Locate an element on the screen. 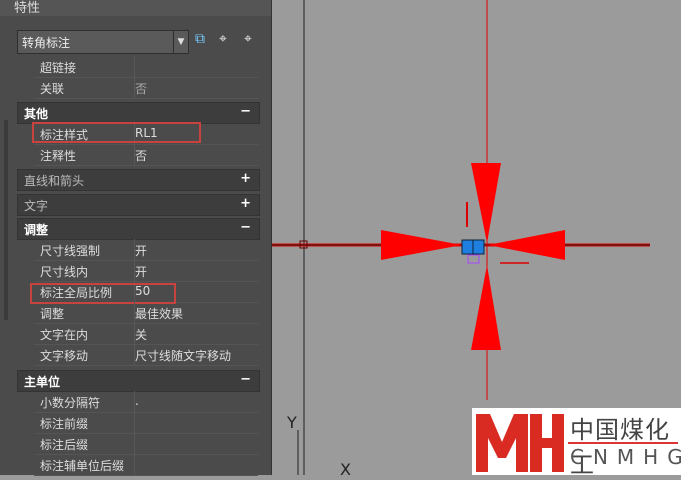 Image resolution: width=681 pixels, height=480 pixels. prop-label: 文字移动 is located at coordinates (64, 356).